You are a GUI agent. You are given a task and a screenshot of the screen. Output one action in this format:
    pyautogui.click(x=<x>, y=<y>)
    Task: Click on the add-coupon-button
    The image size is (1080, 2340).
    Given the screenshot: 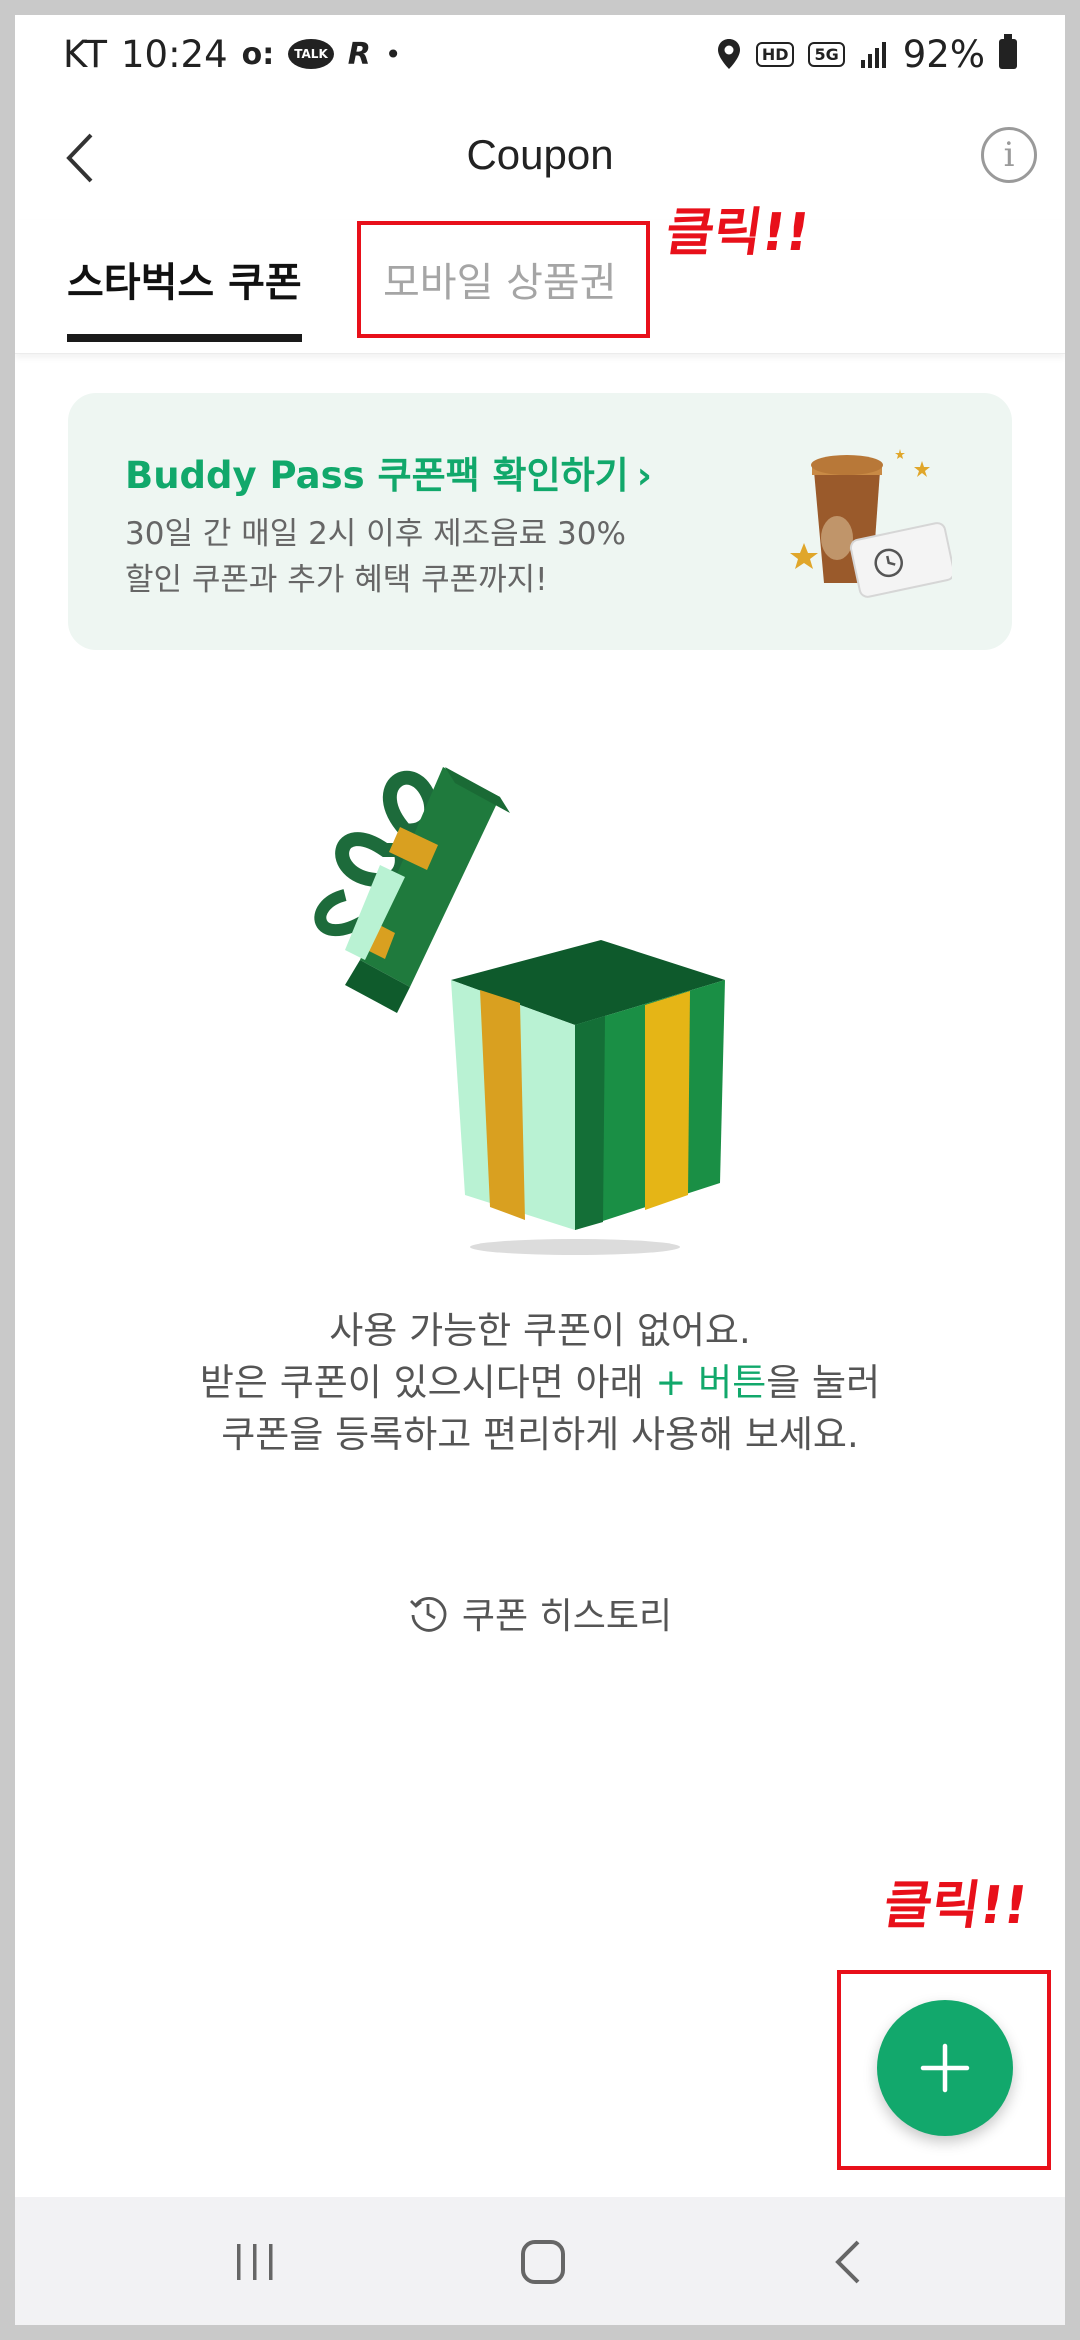 What is the action you would take?
    pyautogui.click(x=945, y=2068)
    